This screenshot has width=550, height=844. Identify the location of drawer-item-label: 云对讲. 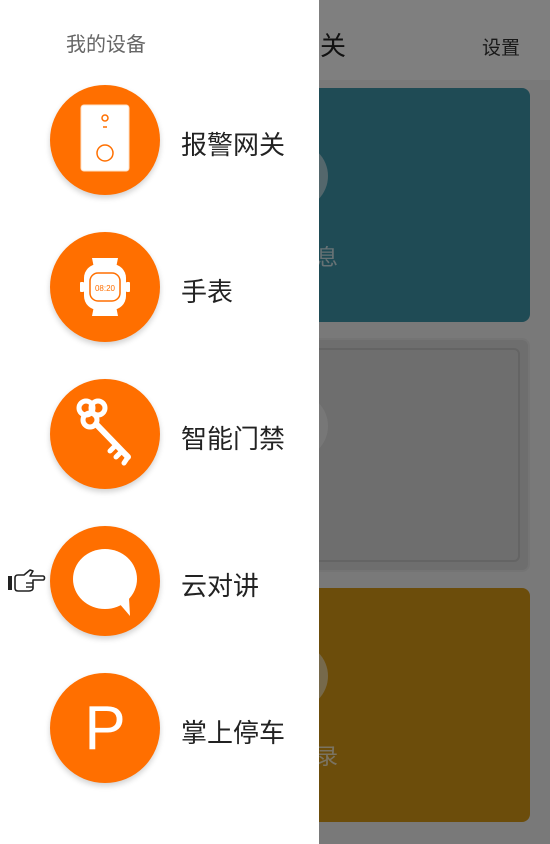
(220, 587).